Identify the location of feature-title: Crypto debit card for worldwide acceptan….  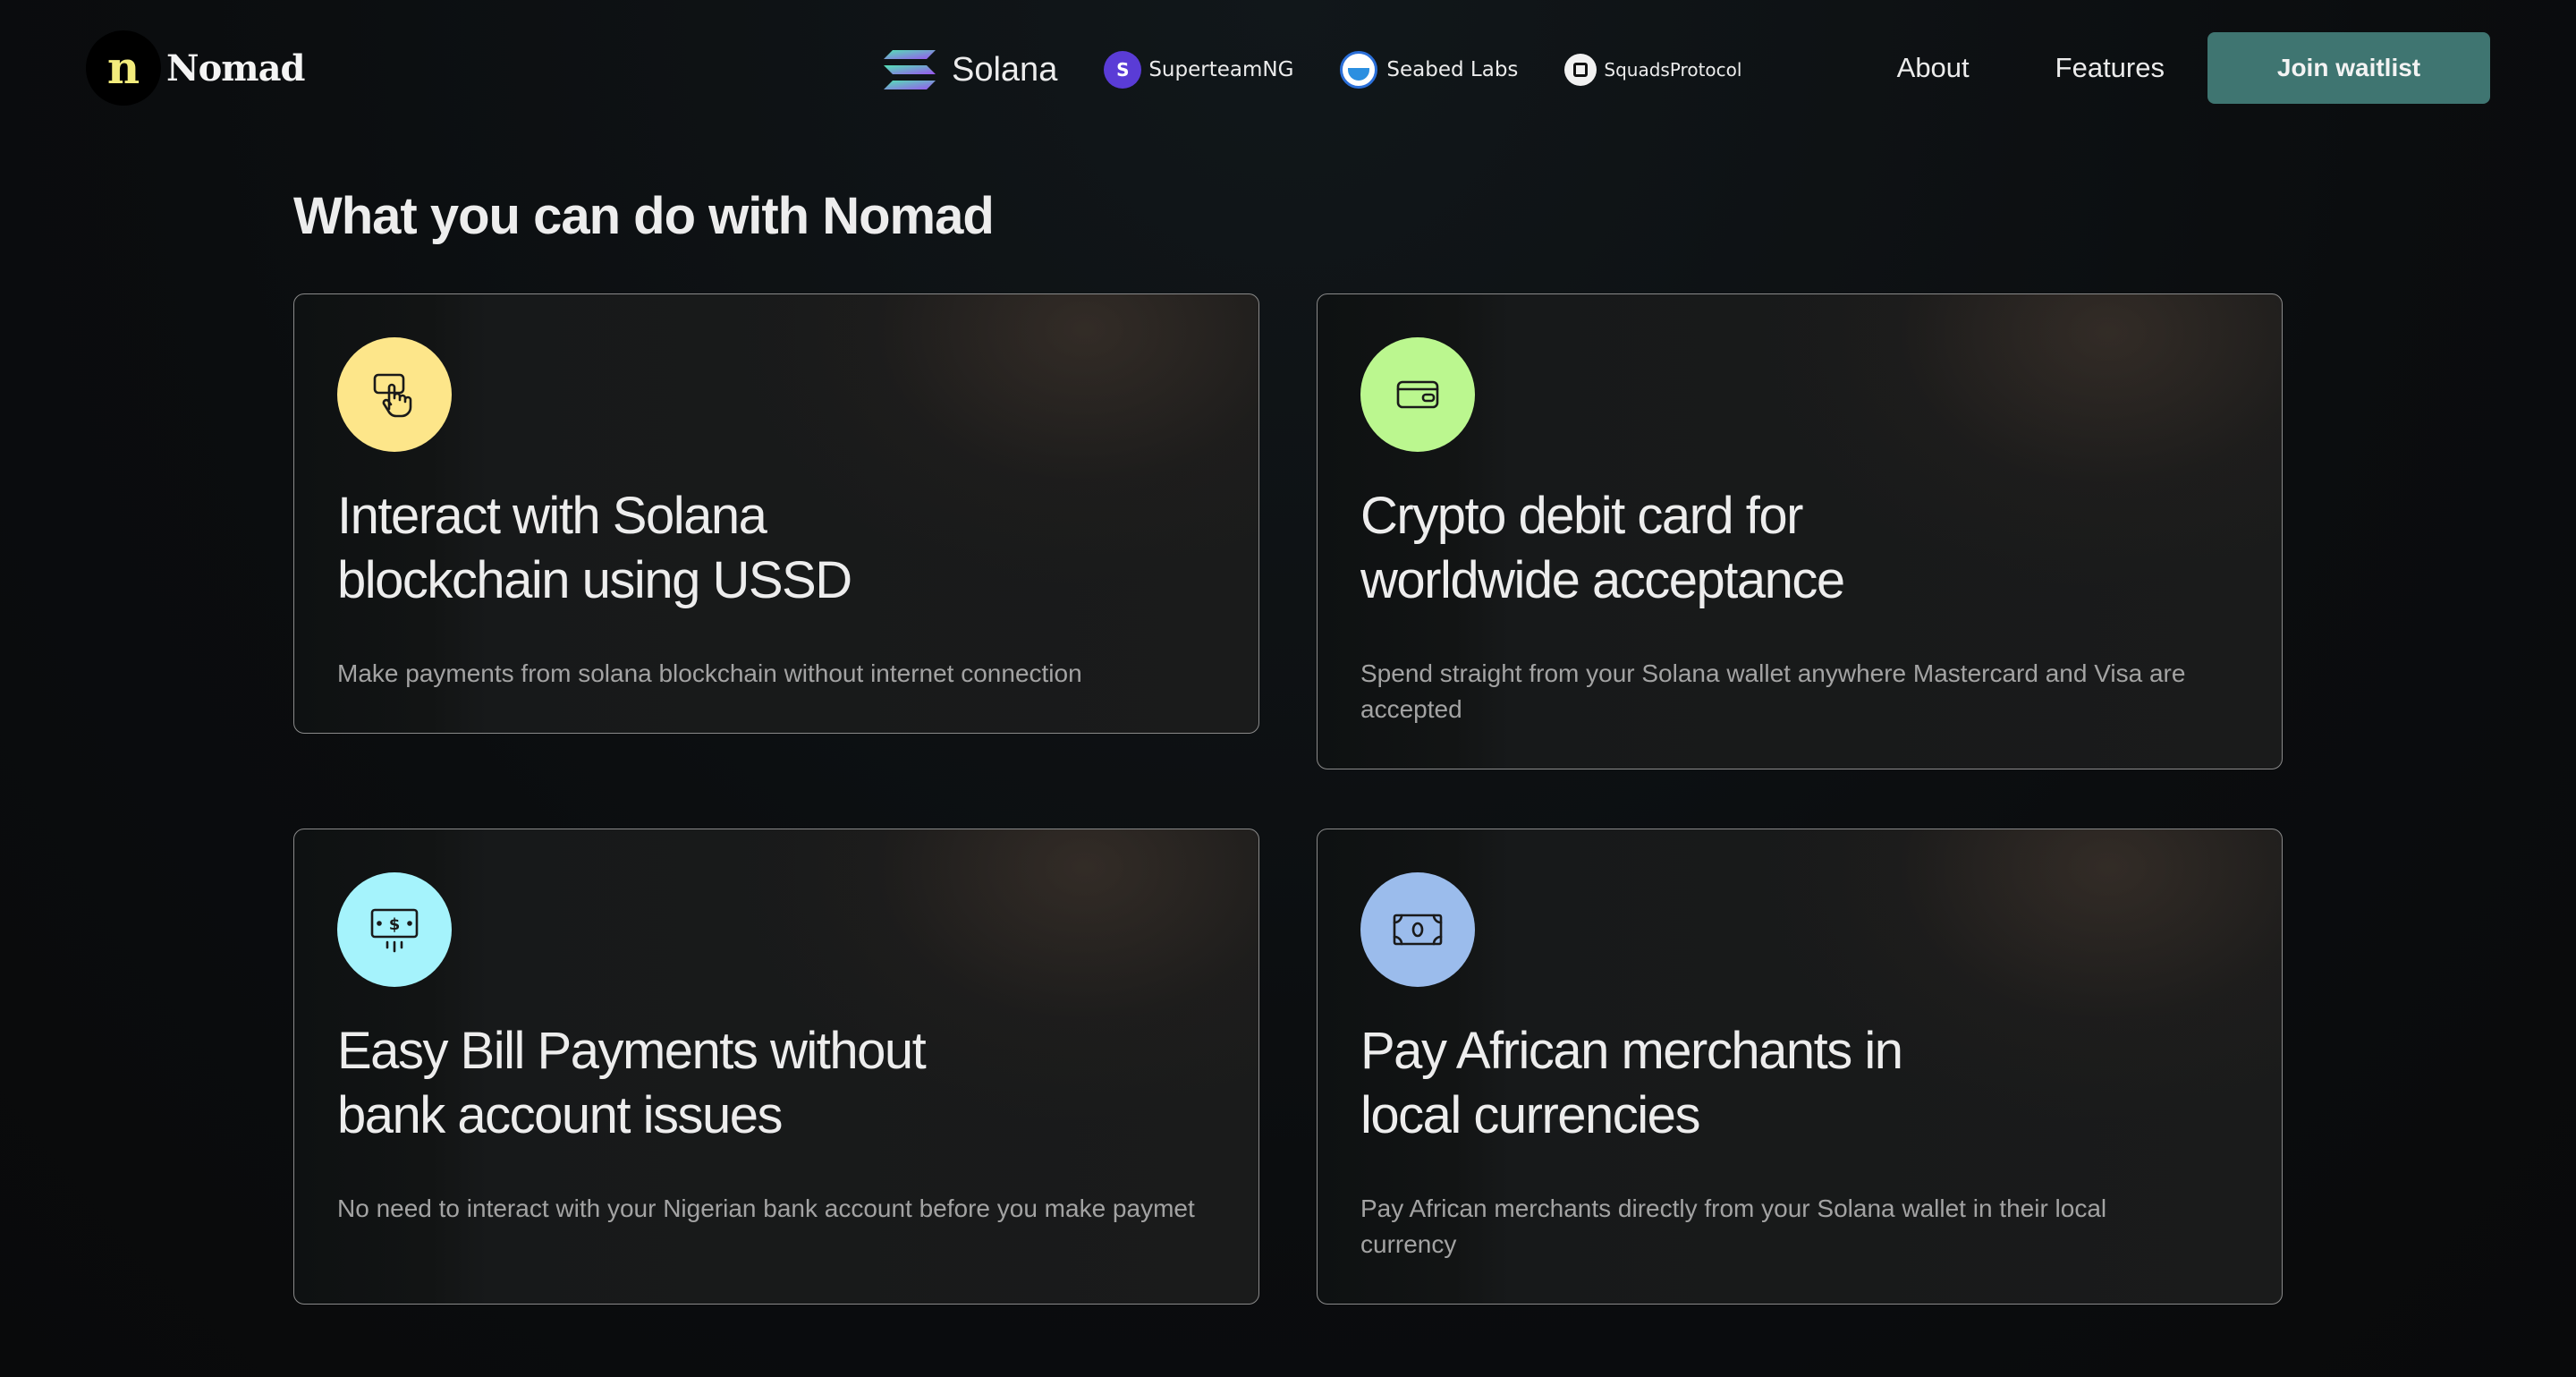
(1745, 548).